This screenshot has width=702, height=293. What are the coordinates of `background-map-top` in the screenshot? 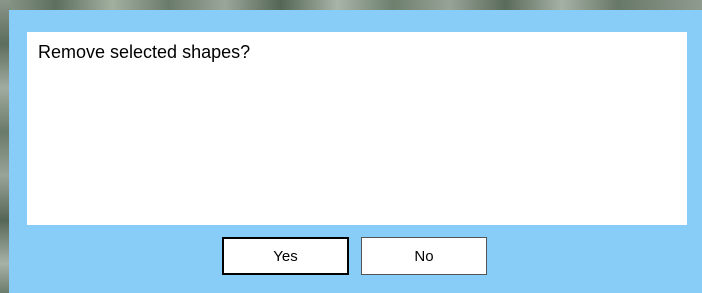 It's located at (351, 5).